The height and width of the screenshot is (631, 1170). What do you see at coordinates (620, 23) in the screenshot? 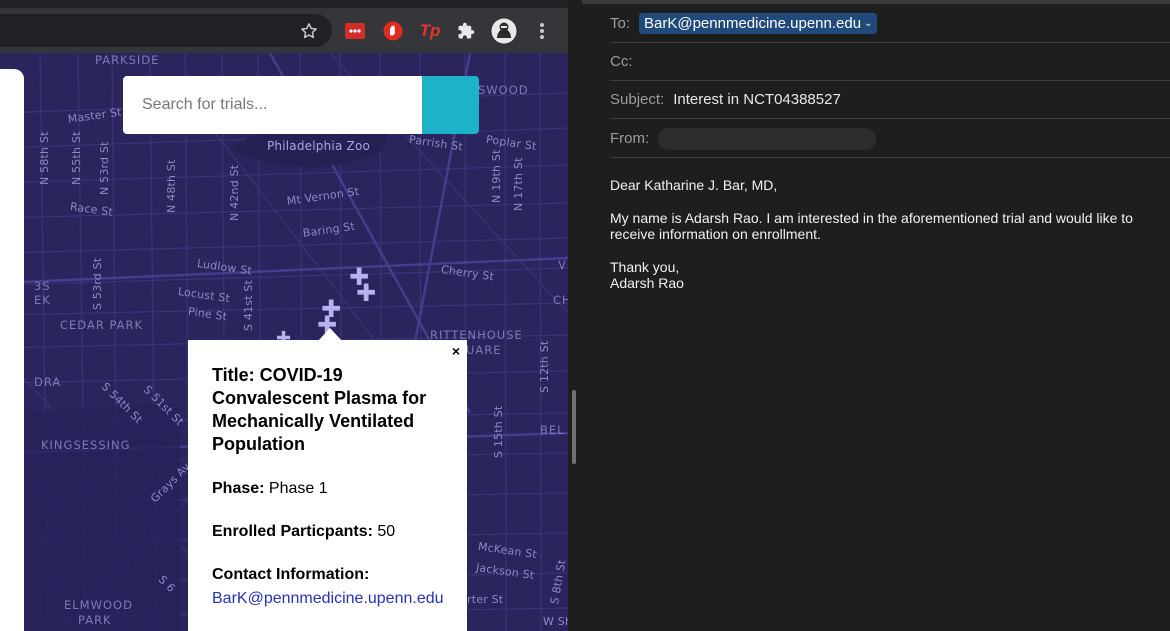
I see `to-label: To:` at bounding box center [620, 23].